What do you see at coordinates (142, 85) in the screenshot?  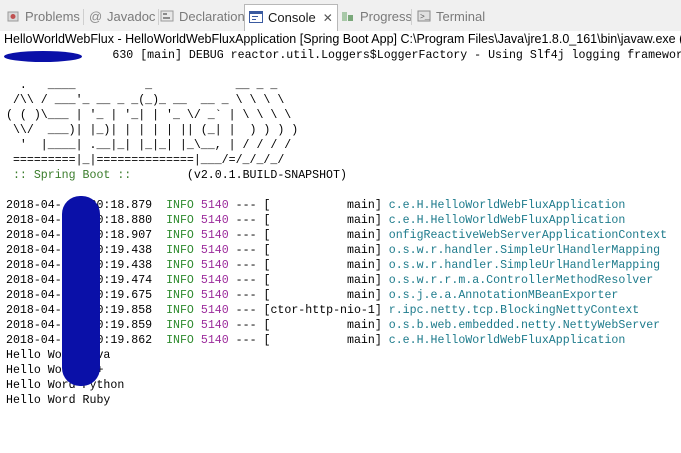 I see `banner-line: . ____ _ __ _ _` at bounding box center [142, 85].